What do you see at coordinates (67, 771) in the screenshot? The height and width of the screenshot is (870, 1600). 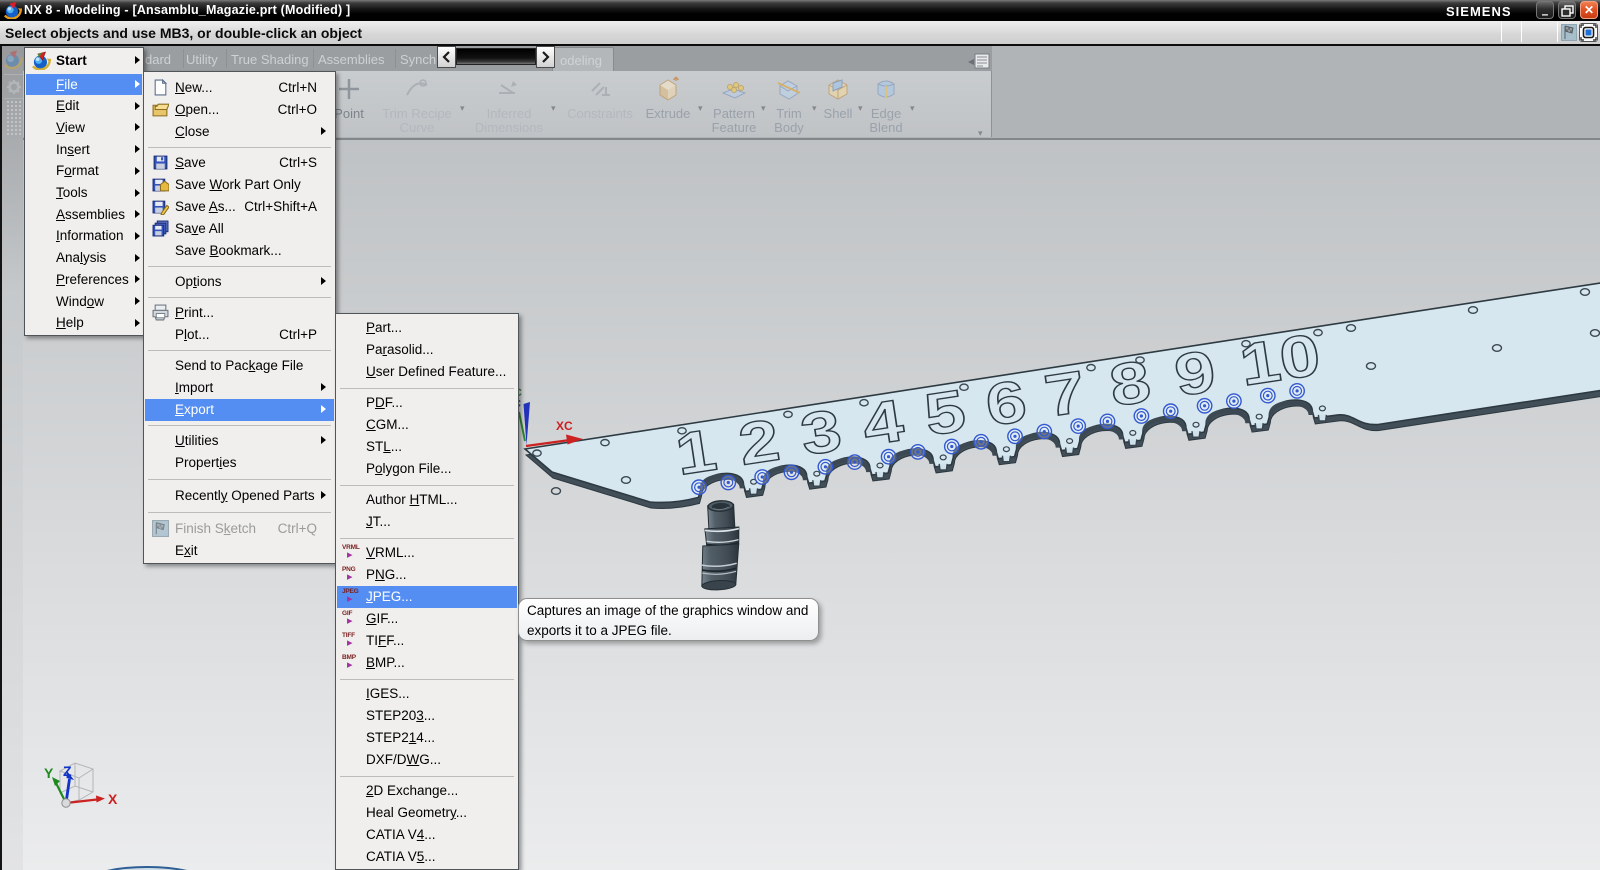 I see `svg-text: Z` at bounding box center [67, 771].